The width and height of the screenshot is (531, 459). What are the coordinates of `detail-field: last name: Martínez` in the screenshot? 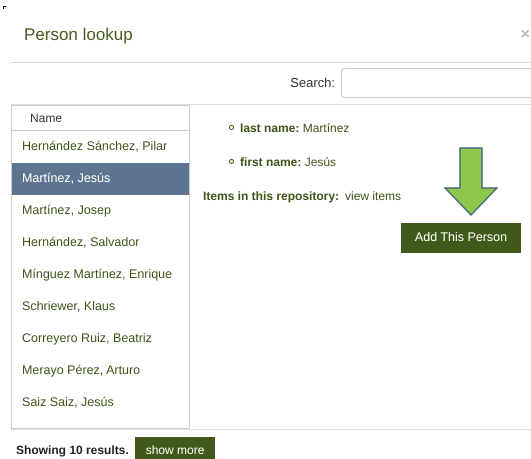 It's located at (295, 127).